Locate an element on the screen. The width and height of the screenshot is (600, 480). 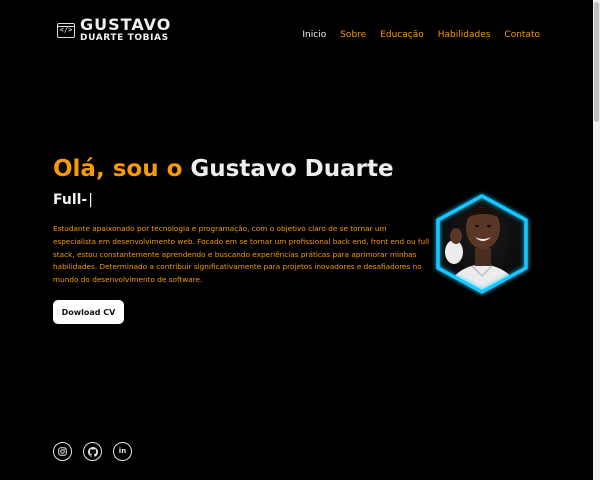
social-links: in is located at coordinates (92, 451).